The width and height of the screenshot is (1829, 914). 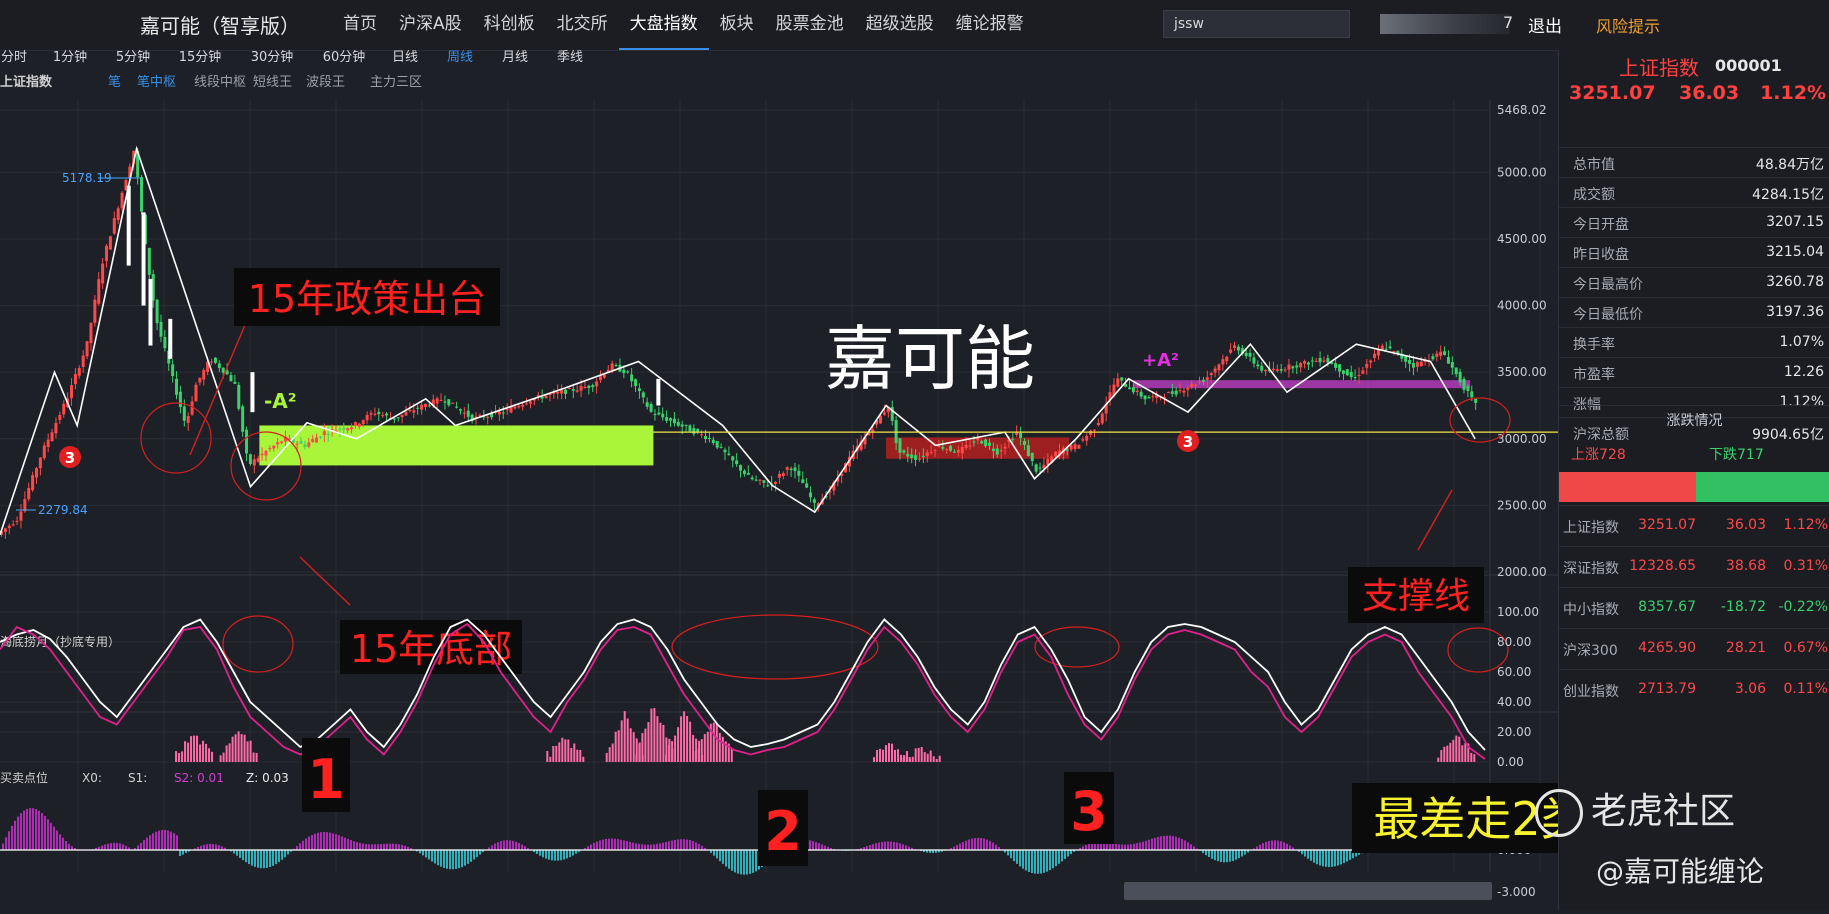 I want to click on period-tab: 日线, so click(x=405, y=57).